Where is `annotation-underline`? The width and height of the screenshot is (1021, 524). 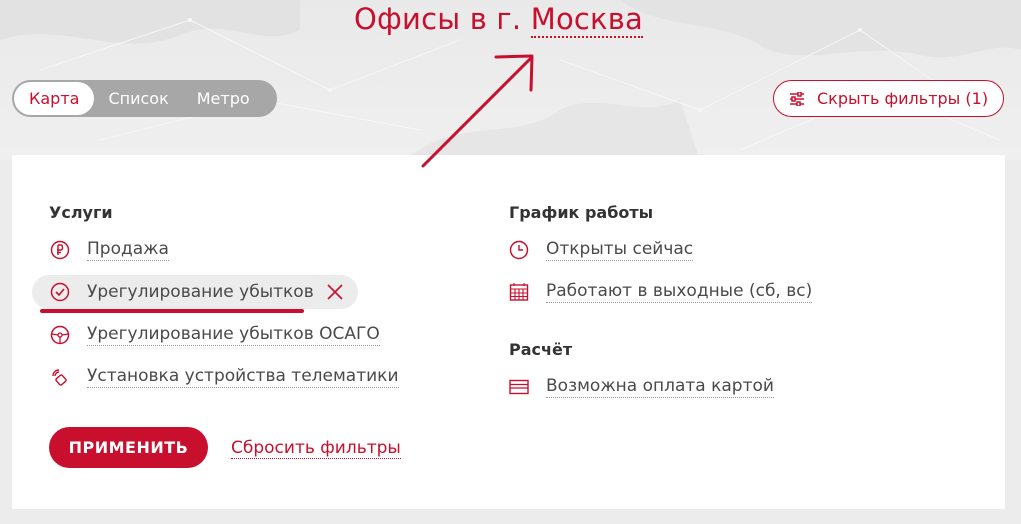
annotation-underline is located at coordinates (172, 311).